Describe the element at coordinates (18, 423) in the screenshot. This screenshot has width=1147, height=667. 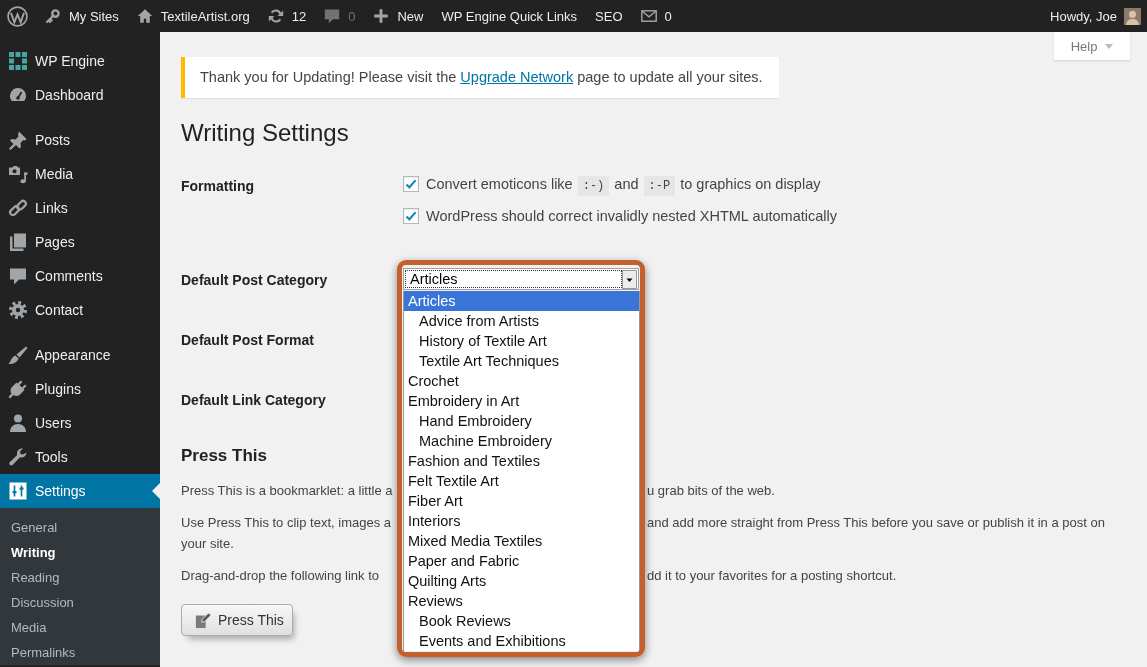
I see `user-icon` at that location.